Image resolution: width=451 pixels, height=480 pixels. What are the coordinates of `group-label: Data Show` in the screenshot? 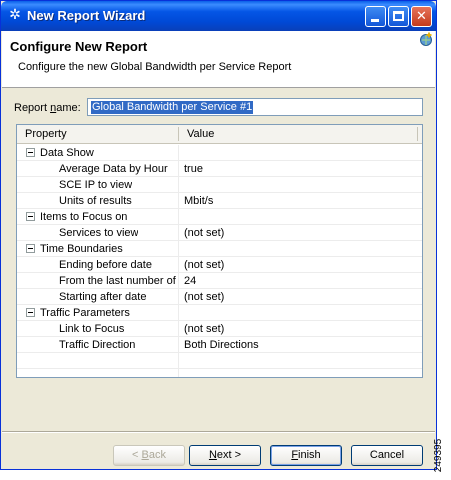 It's located at (67, 153).